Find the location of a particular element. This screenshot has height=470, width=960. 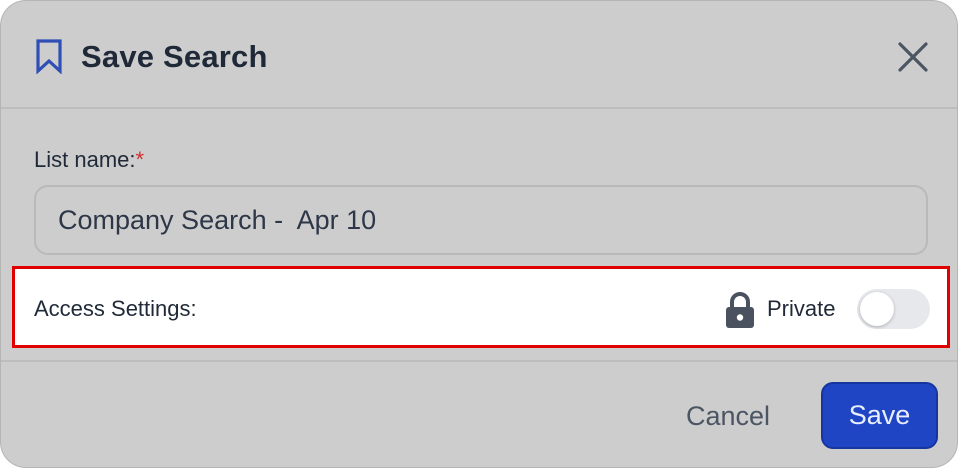

bookmark-icon is located at coordinates (49, 56).